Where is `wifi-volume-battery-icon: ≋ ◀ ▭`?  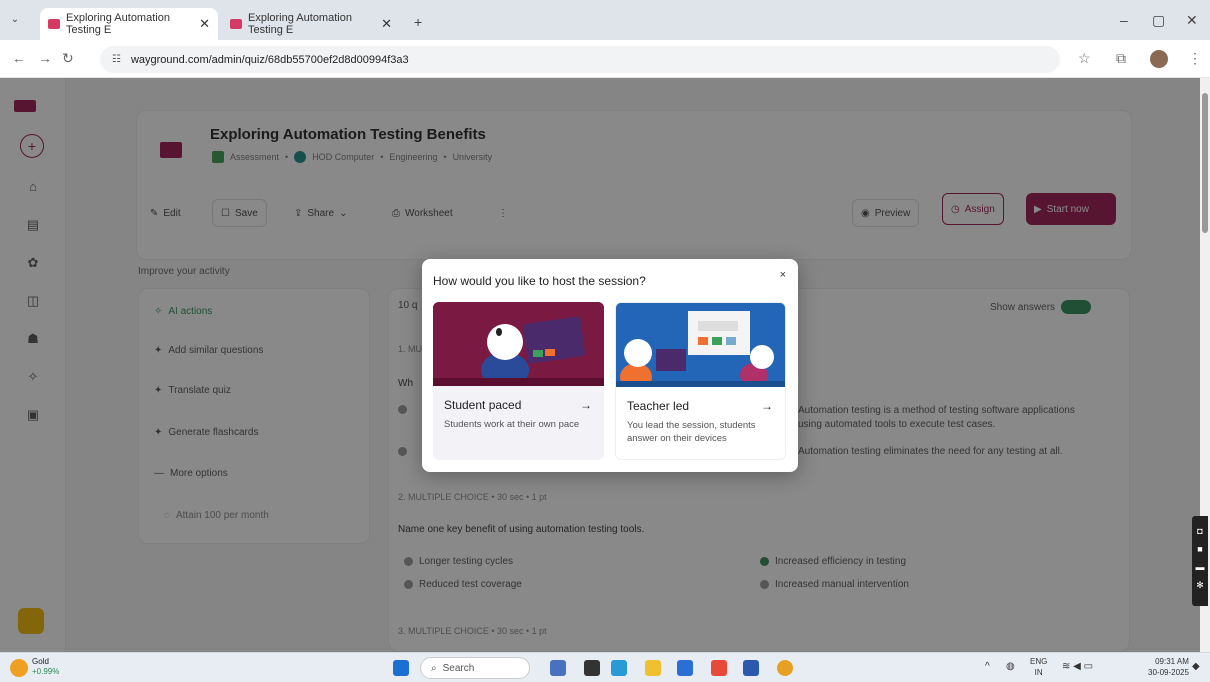 wifi-volume-battery-icon: ≋ ◀ ▭ is located at coordinates (1077, 666).